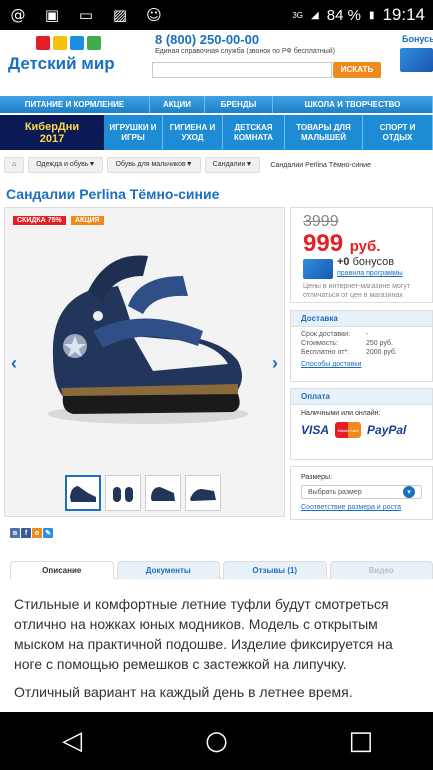 The image size is (433, 770). I want to click on old-price: 3999, so click(321, 221).